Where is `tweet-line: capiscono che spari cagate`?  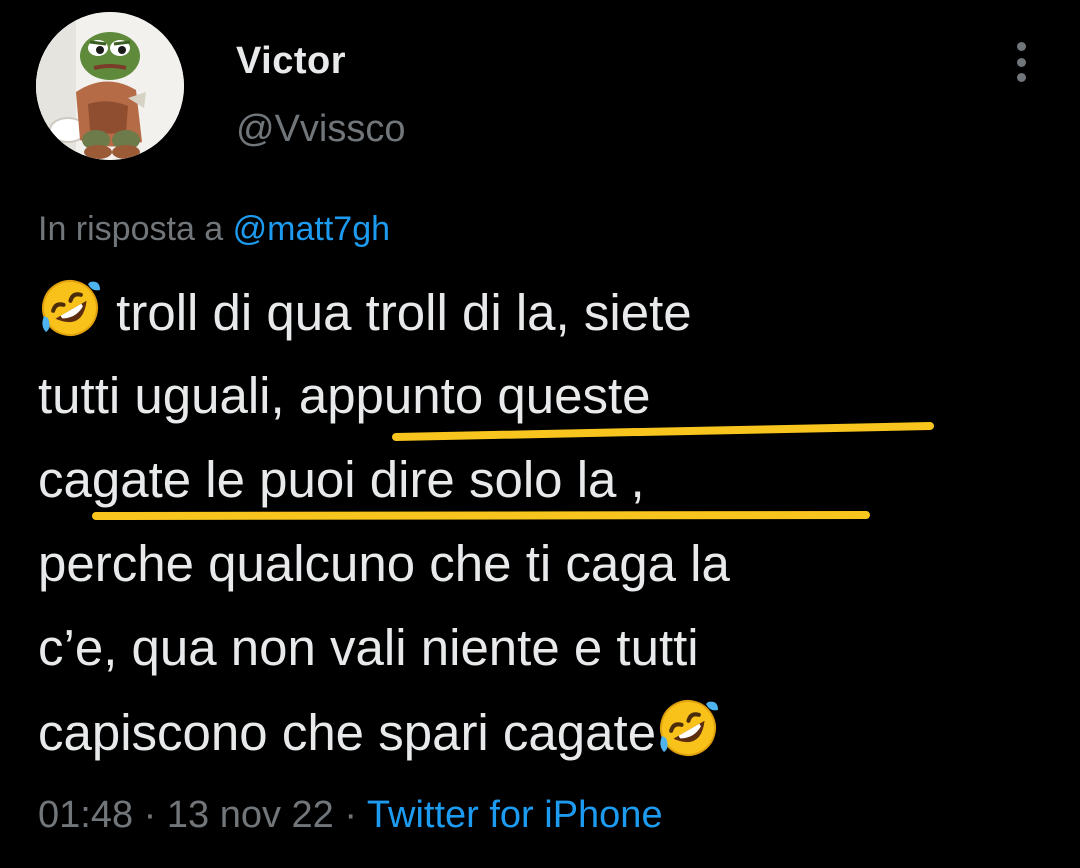
tweet-line: capiscono che spari cagate is located at coordinates (543, 738).